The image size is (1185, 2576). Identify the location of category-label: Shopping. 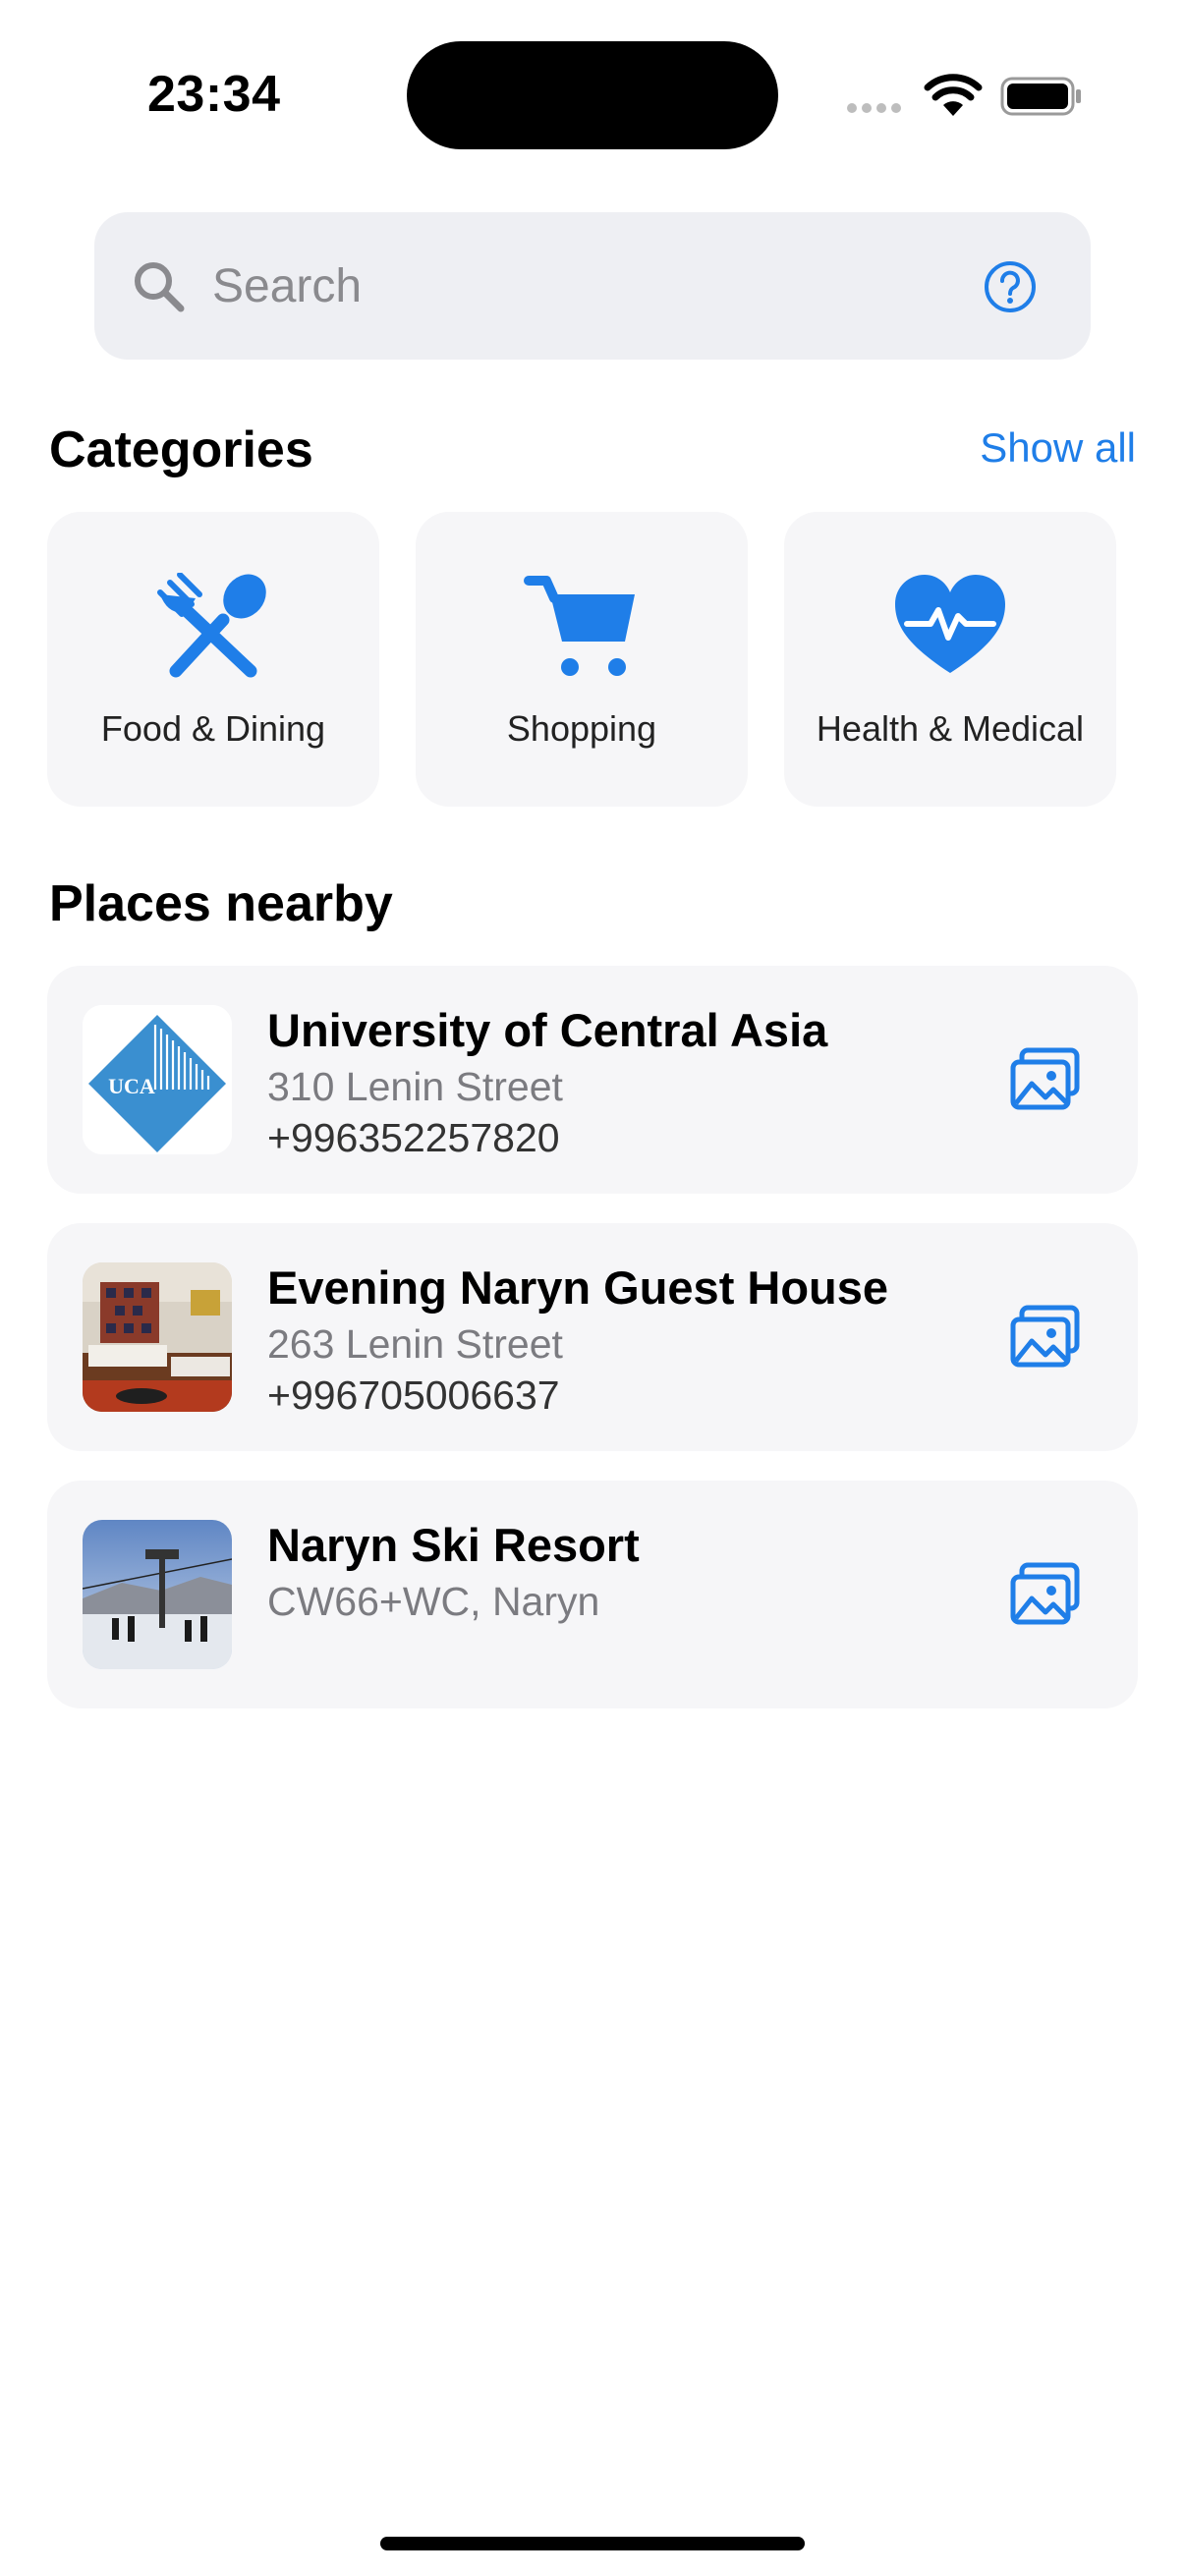
(581, 728).